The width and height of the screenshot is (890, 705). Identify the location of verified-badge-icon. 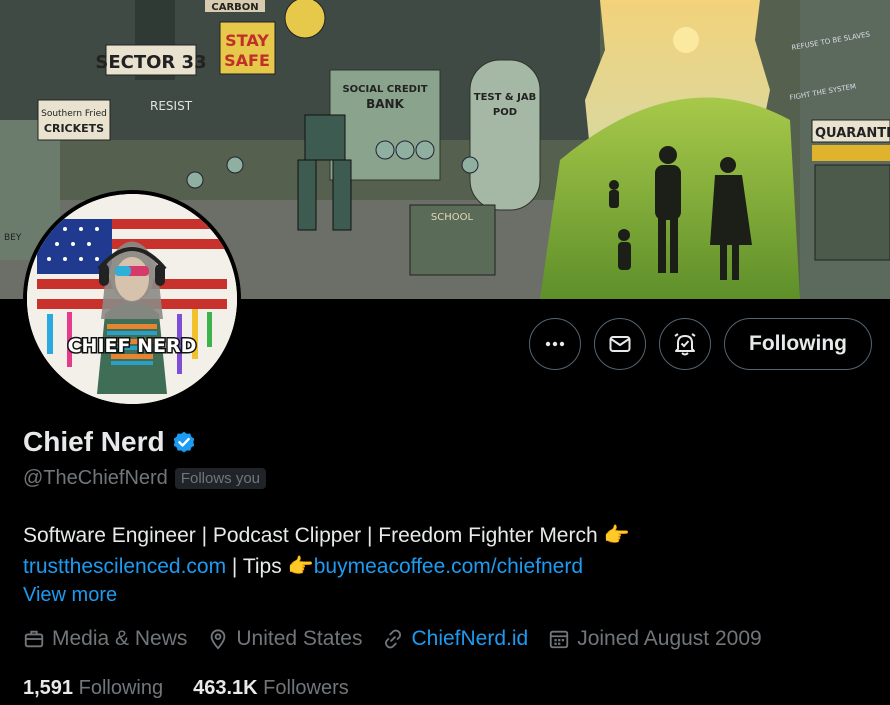
(184, 442).